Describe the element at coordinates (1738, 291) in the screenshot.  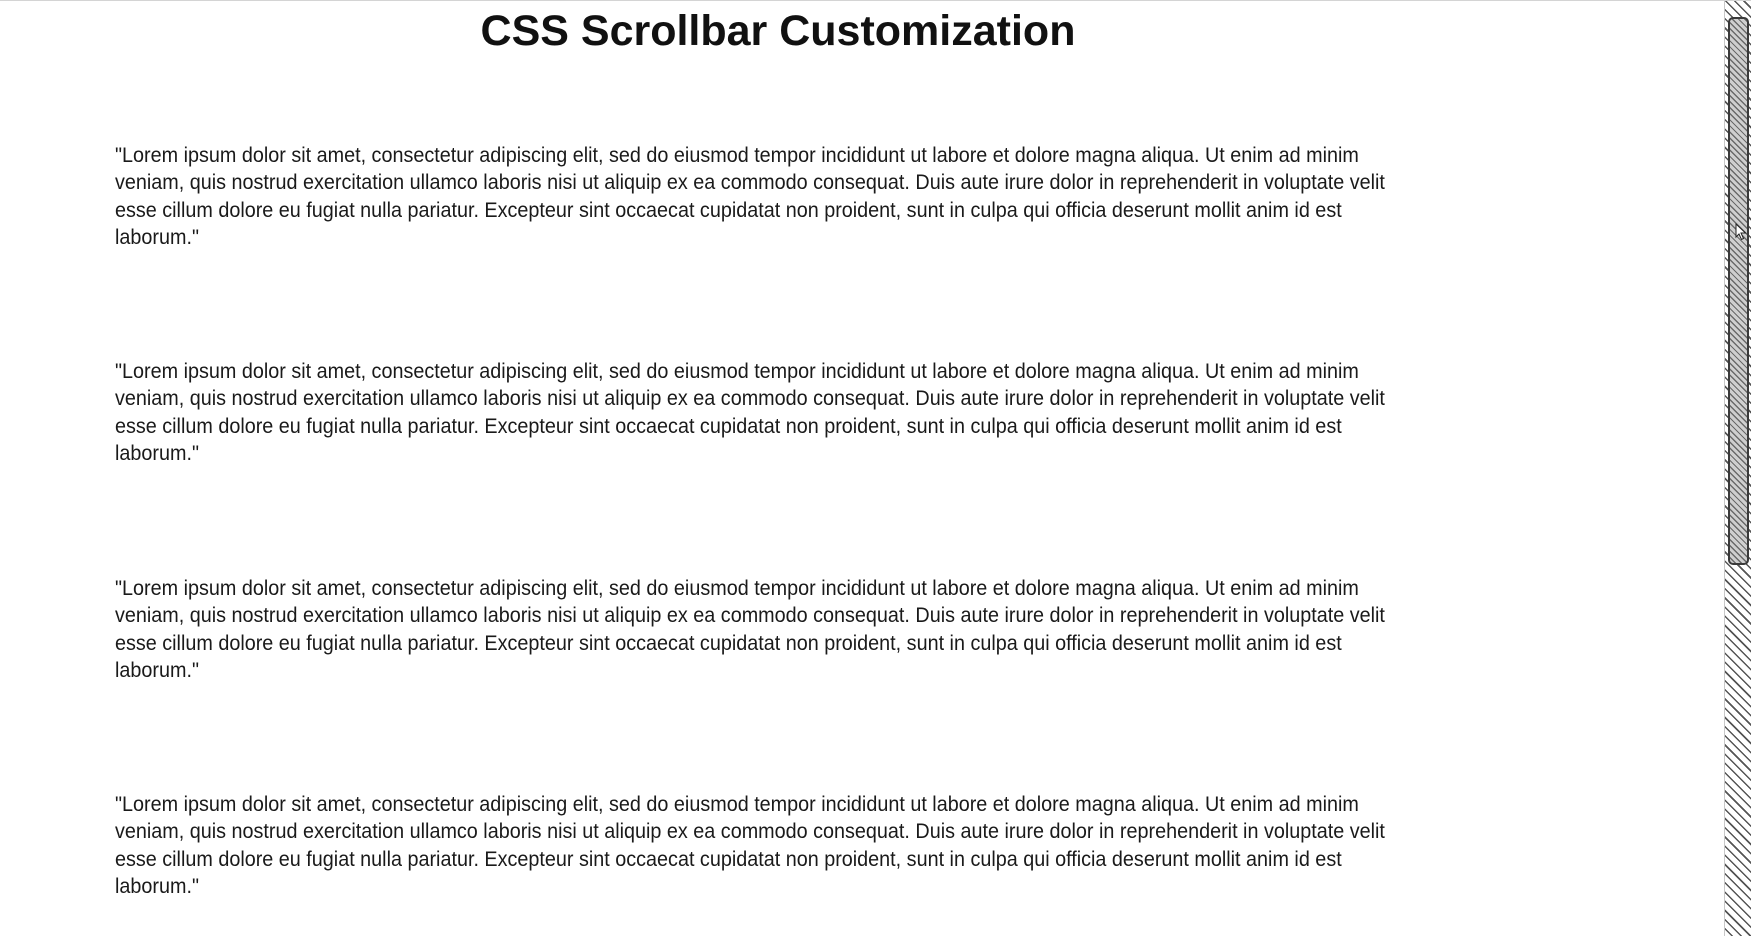
I see `scrollbar-thumb` at that location.